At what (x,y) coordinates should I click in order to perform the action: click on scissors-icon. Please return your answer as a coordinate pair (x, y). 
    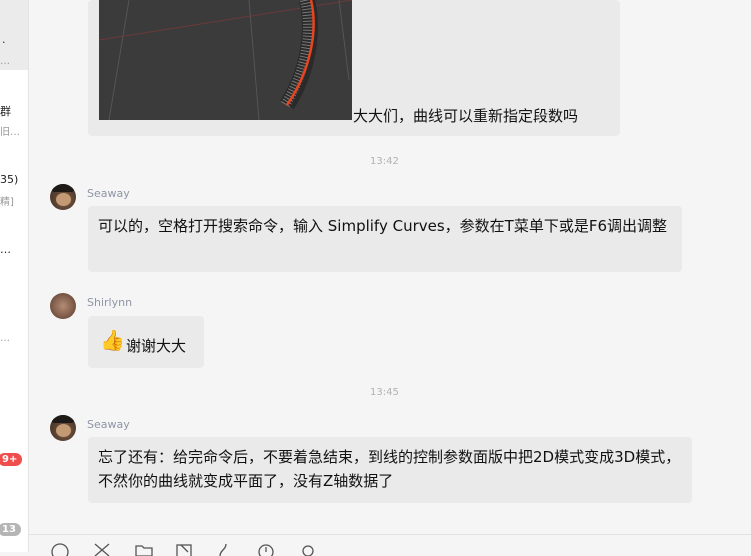
    Looking at the image, I should click on (102, 549).